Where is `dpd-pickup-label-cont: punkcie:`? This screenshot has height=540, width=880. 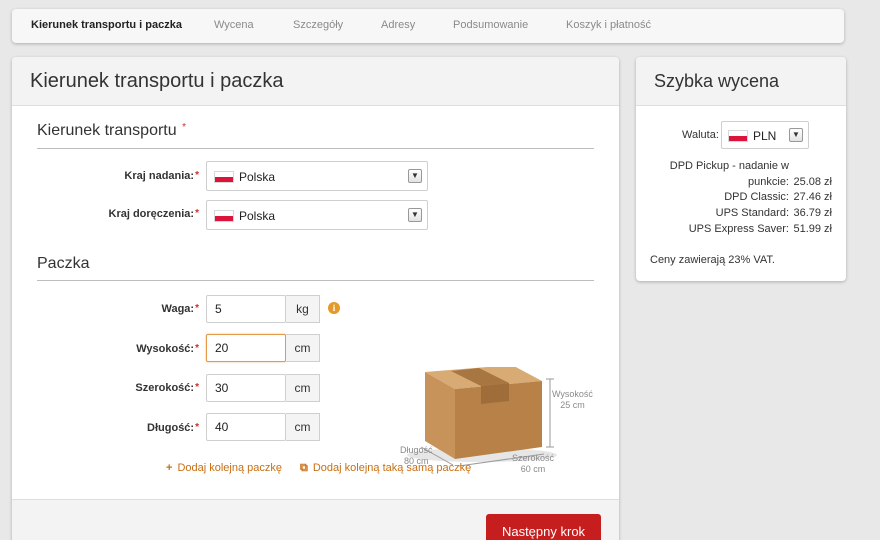
dpd-pickup-label-cont: punkcie: is located at coordinates (768, 182).